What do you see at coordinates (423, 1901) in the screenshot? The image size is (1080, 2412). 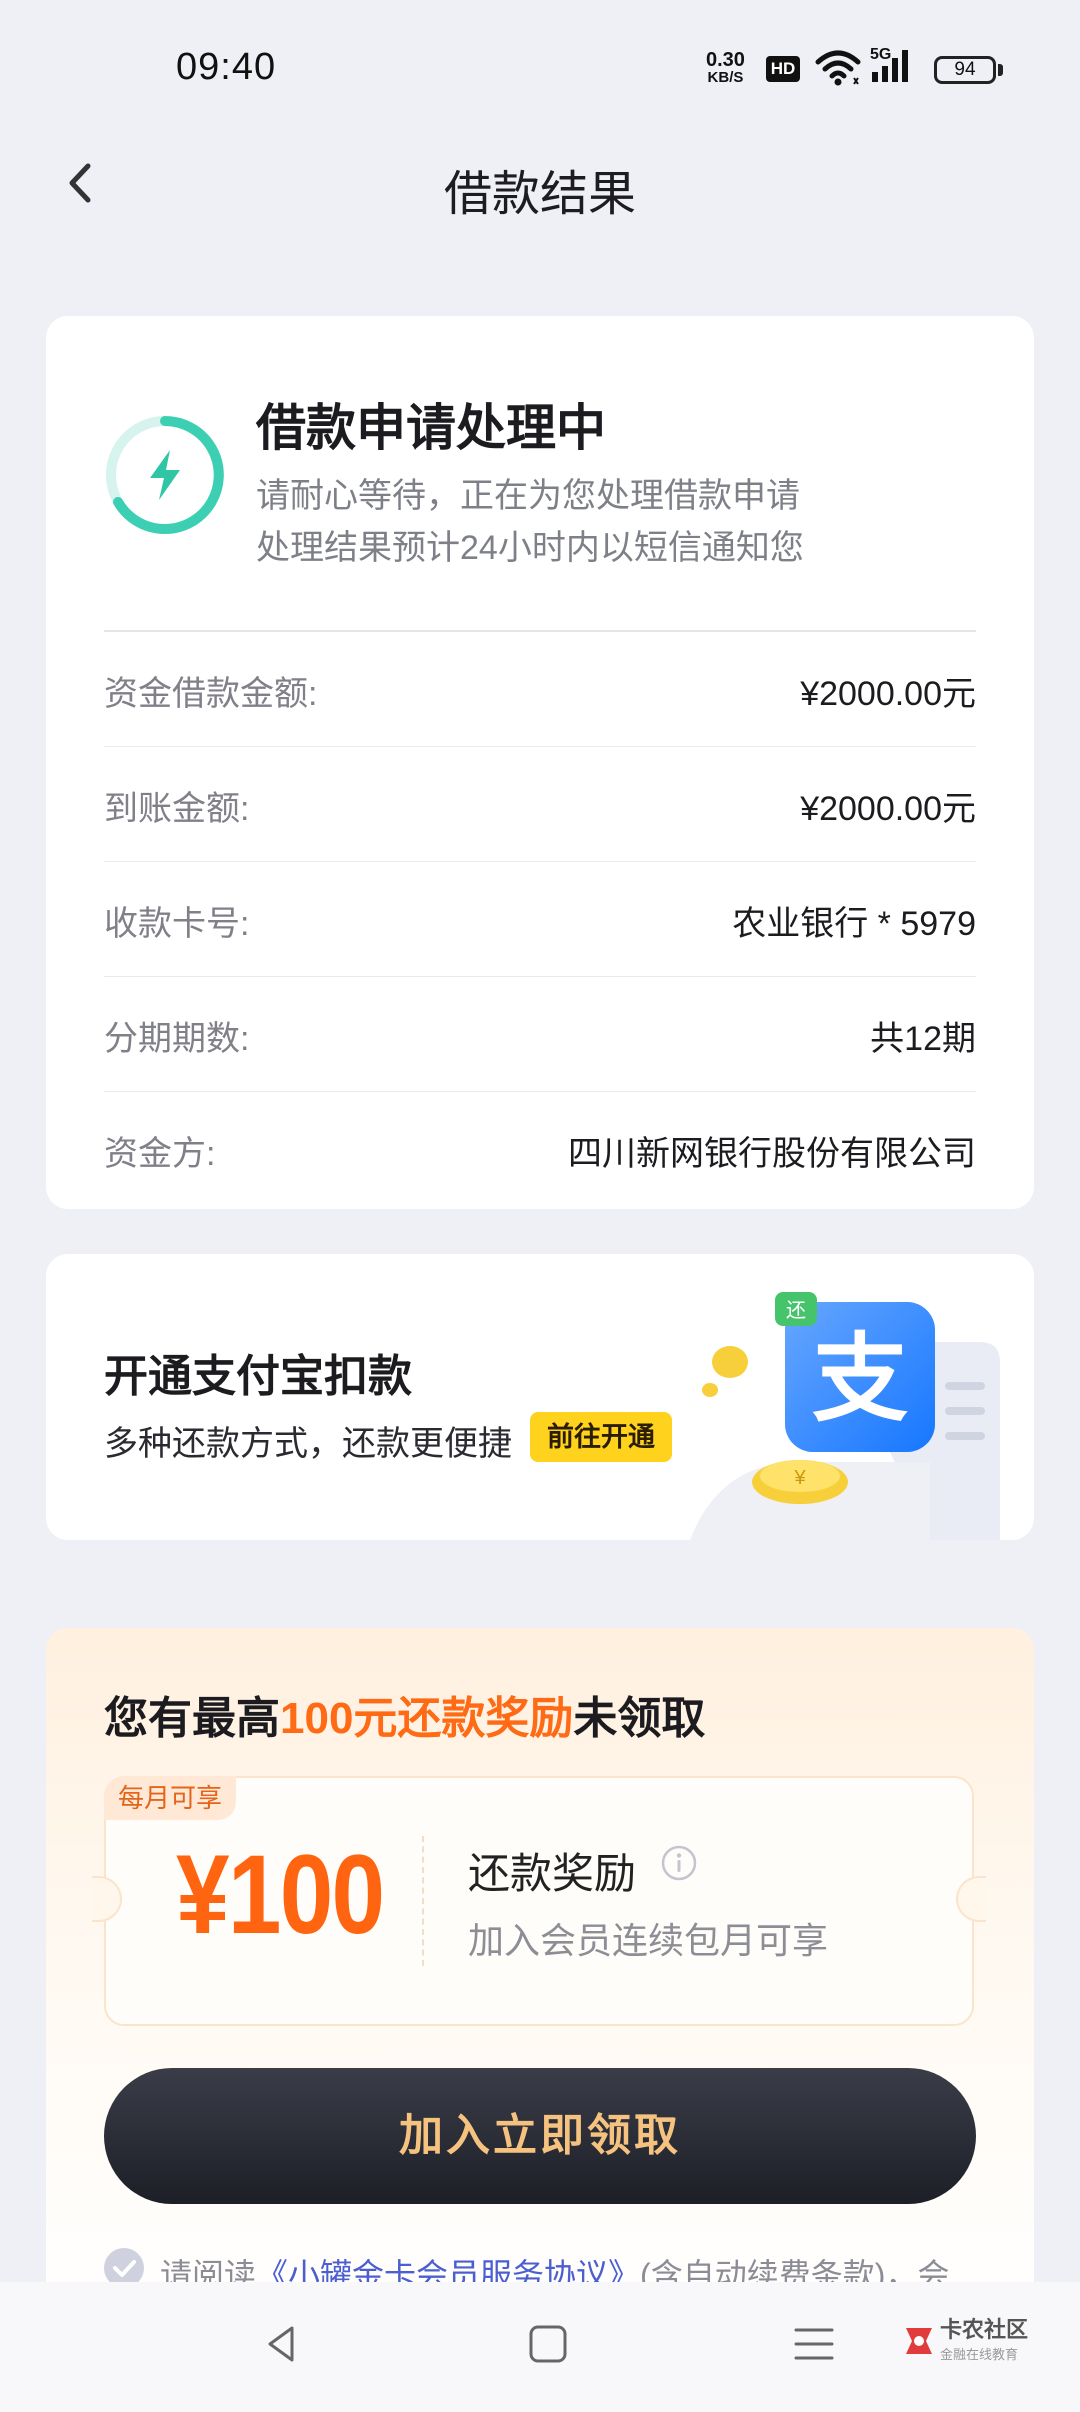 I see `coupon-separator` at bounding box center [423, 1901].